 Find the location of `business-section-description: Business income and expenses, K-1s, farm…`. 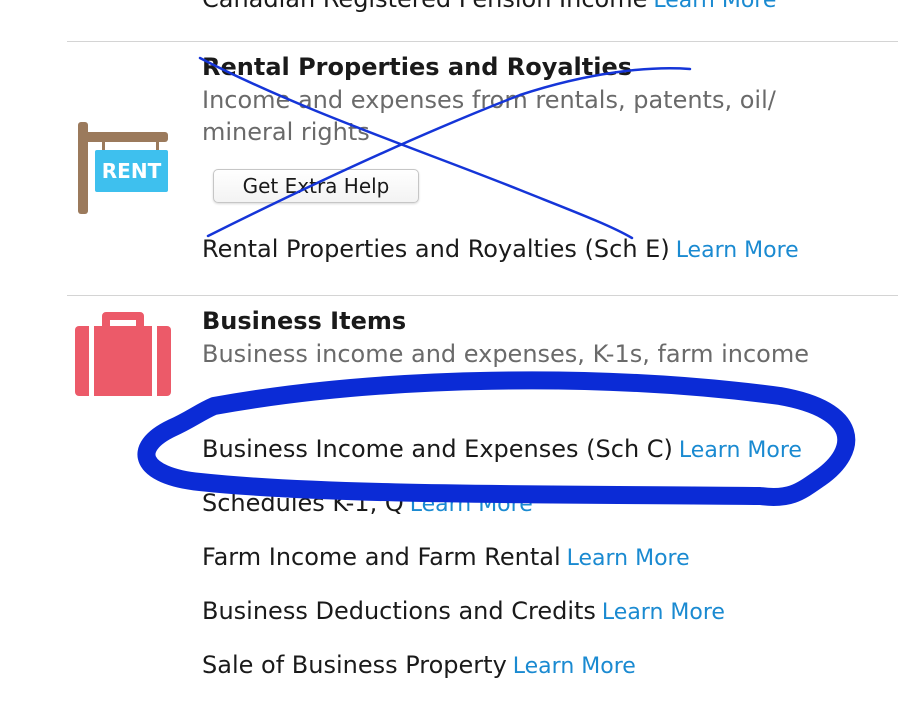

business-section-description: Business income and expenses, K-1s, farm… is located at coordinates (505, 354).